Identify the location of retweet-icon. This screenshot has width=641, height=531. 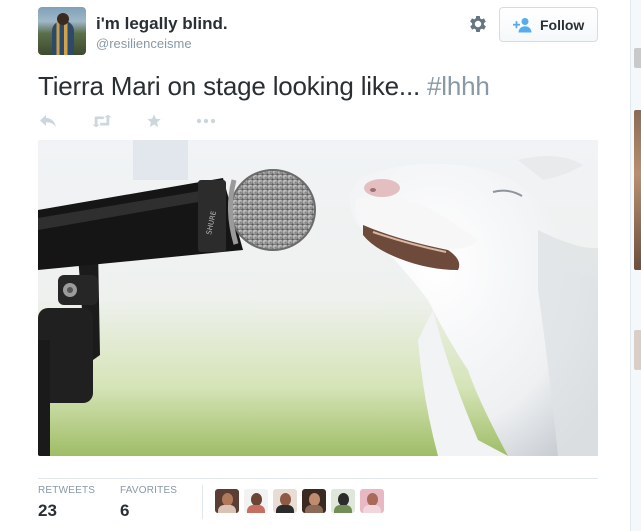
(102, 121).